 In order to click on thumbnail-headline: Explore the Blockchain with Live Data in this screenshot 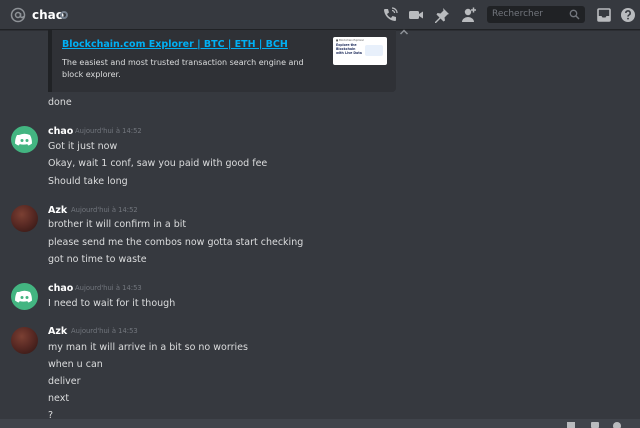, I will do `click(349, 49)`.